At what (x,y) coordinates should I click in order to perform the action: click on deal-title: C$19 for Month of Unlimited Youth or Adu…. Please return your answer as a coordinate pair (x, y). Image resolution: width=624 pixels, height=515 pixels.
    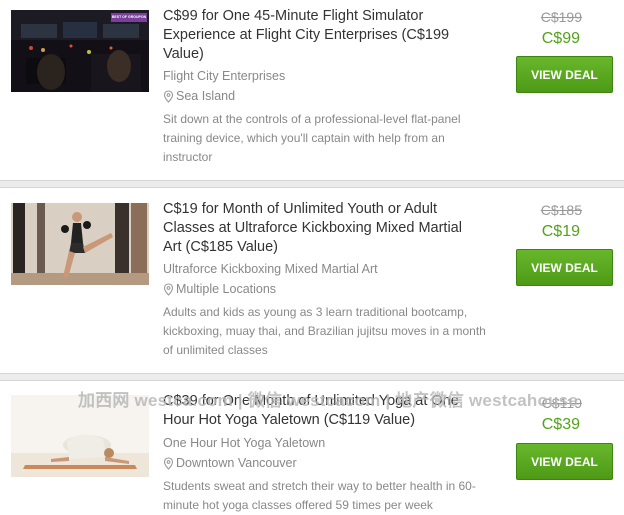
    Looking at the image, I should click on (323, 228).